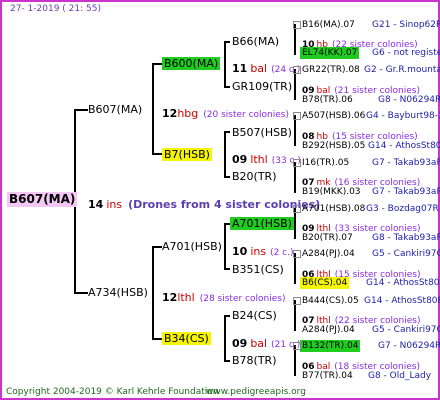 This screenshot has width=440, height=400. Describe the element at coordinates (406, 163) in the screenshot. I see `origin-gen4-7: G7 - Takab93aR` at that location.